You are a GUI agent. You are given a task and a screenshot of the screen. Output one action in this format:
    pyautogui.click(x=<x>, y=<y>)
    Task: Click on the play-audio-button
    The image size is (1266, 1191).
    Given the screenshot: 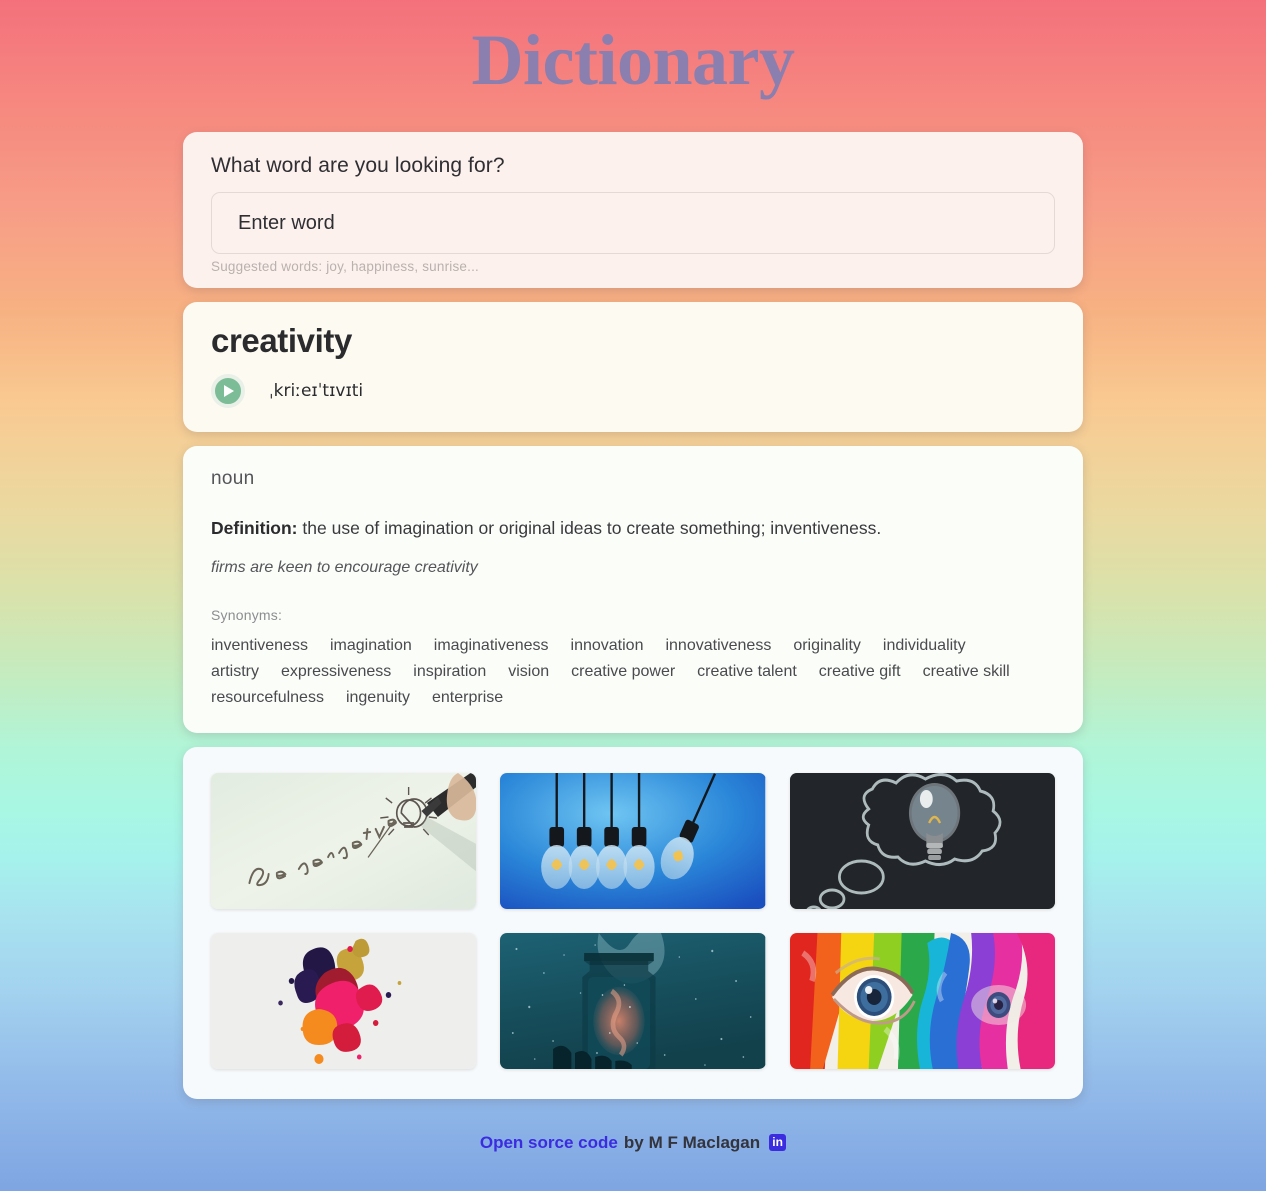 What is the action you would take?
    pyautogui.click(x=228, y=391)
    